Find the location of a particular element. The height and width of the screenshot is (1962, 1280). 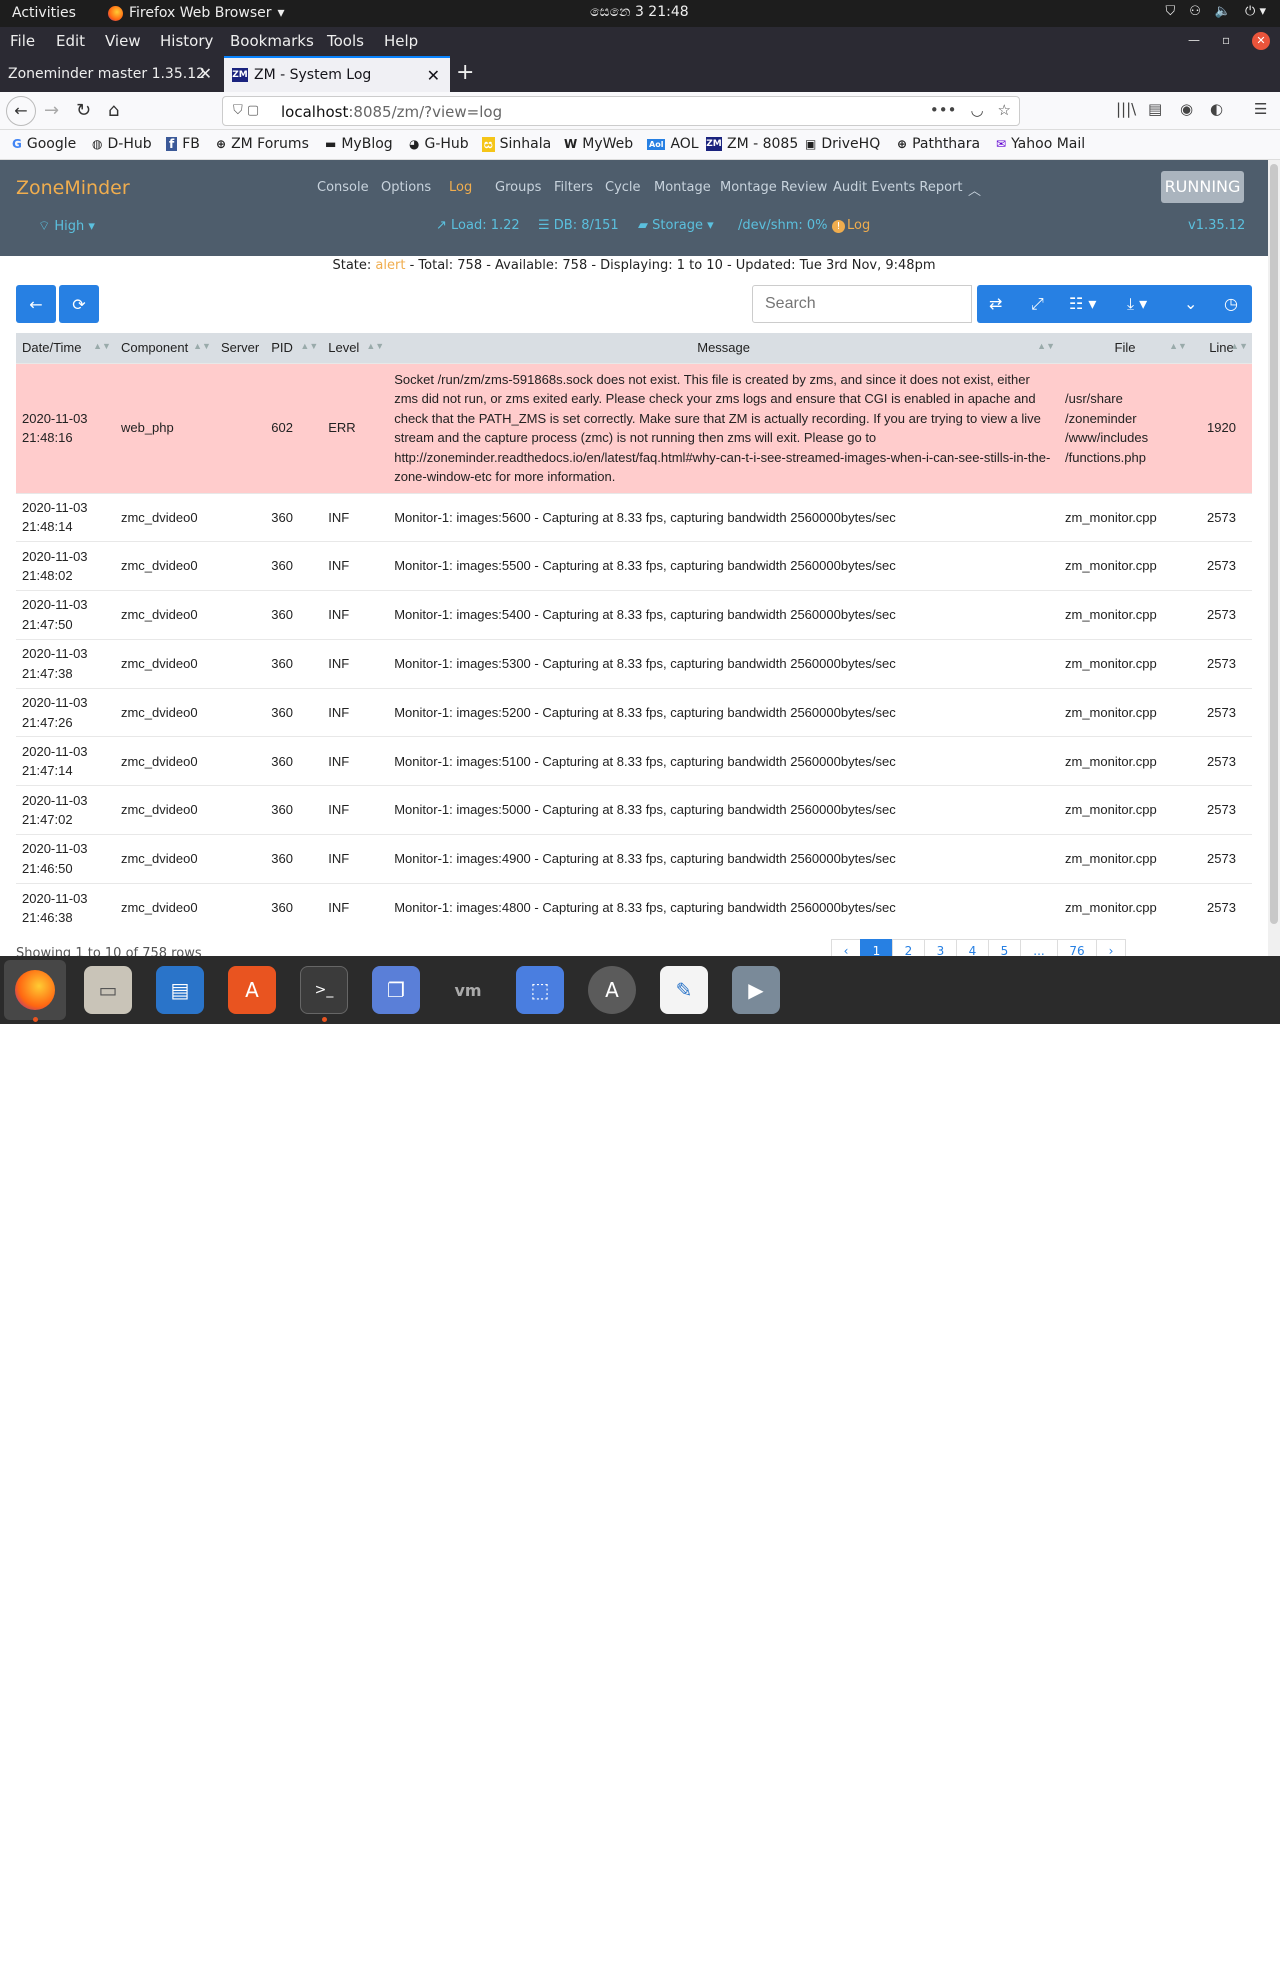

close-tab-icon: ✕ is located at coordinates (433, 75).